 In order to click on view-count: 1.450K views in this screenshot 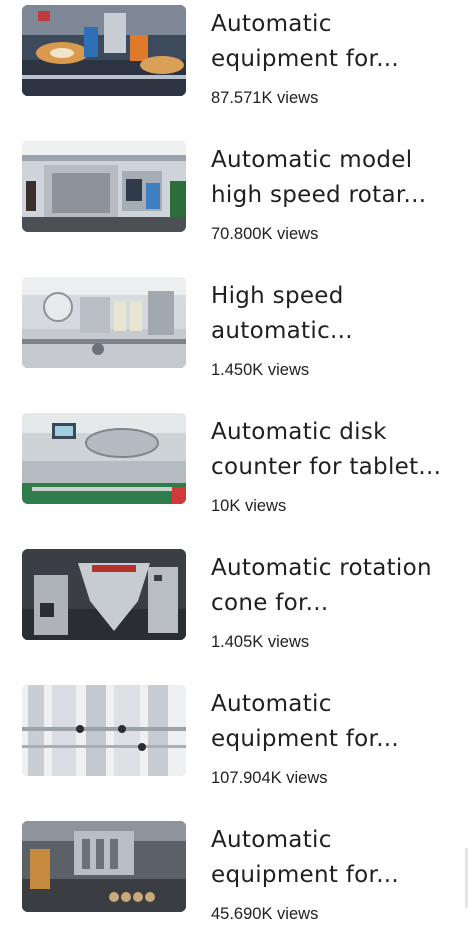, I will do `click(260, 370)`.